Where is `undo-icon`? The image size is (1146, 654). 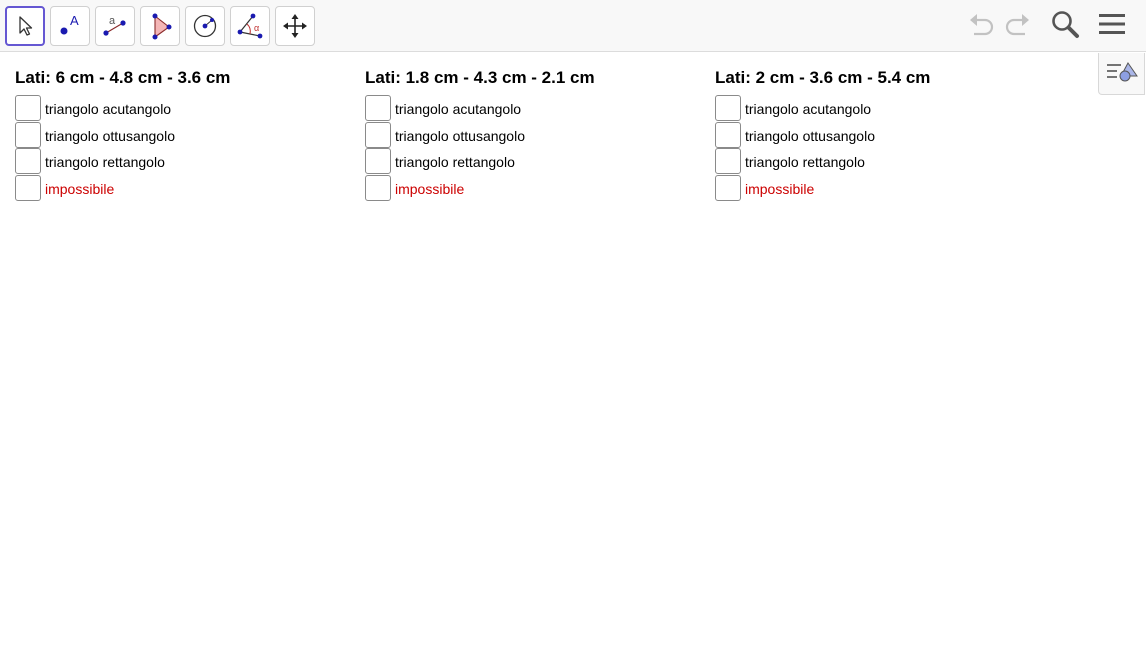
undo-icon is located at coordinates (981, 26).